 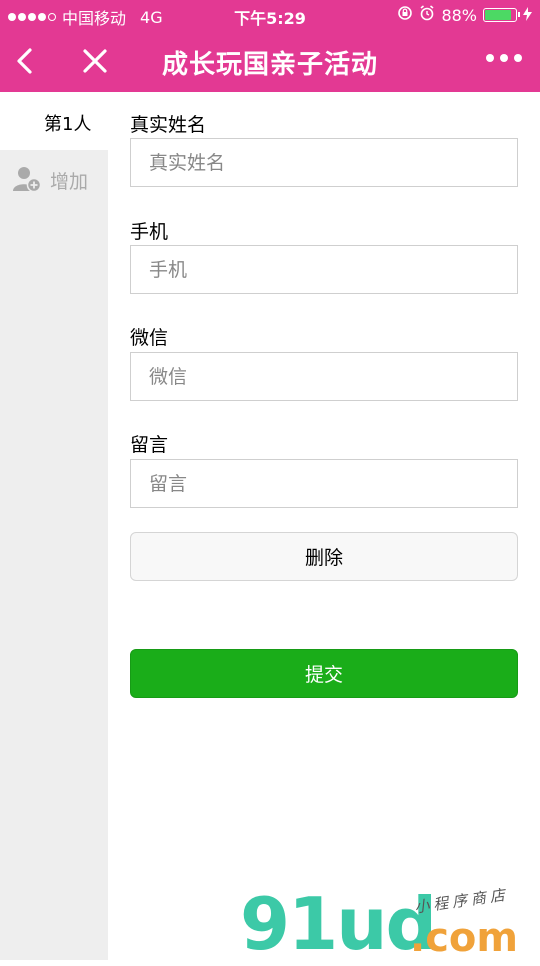 I want to click on watermark-logo: 91ud 小程序商店 .com, so click(x=390, y=924).